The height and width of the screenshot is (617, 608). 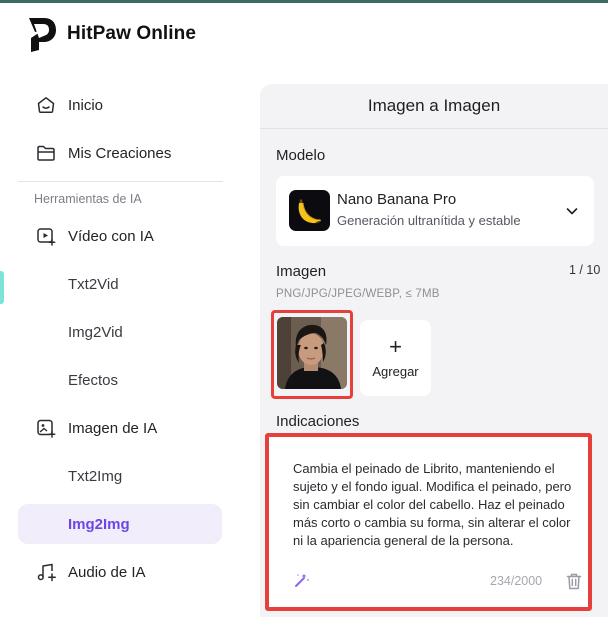 I want to click on brand-logo: HitPaw Online, so click(x=111, y=34).